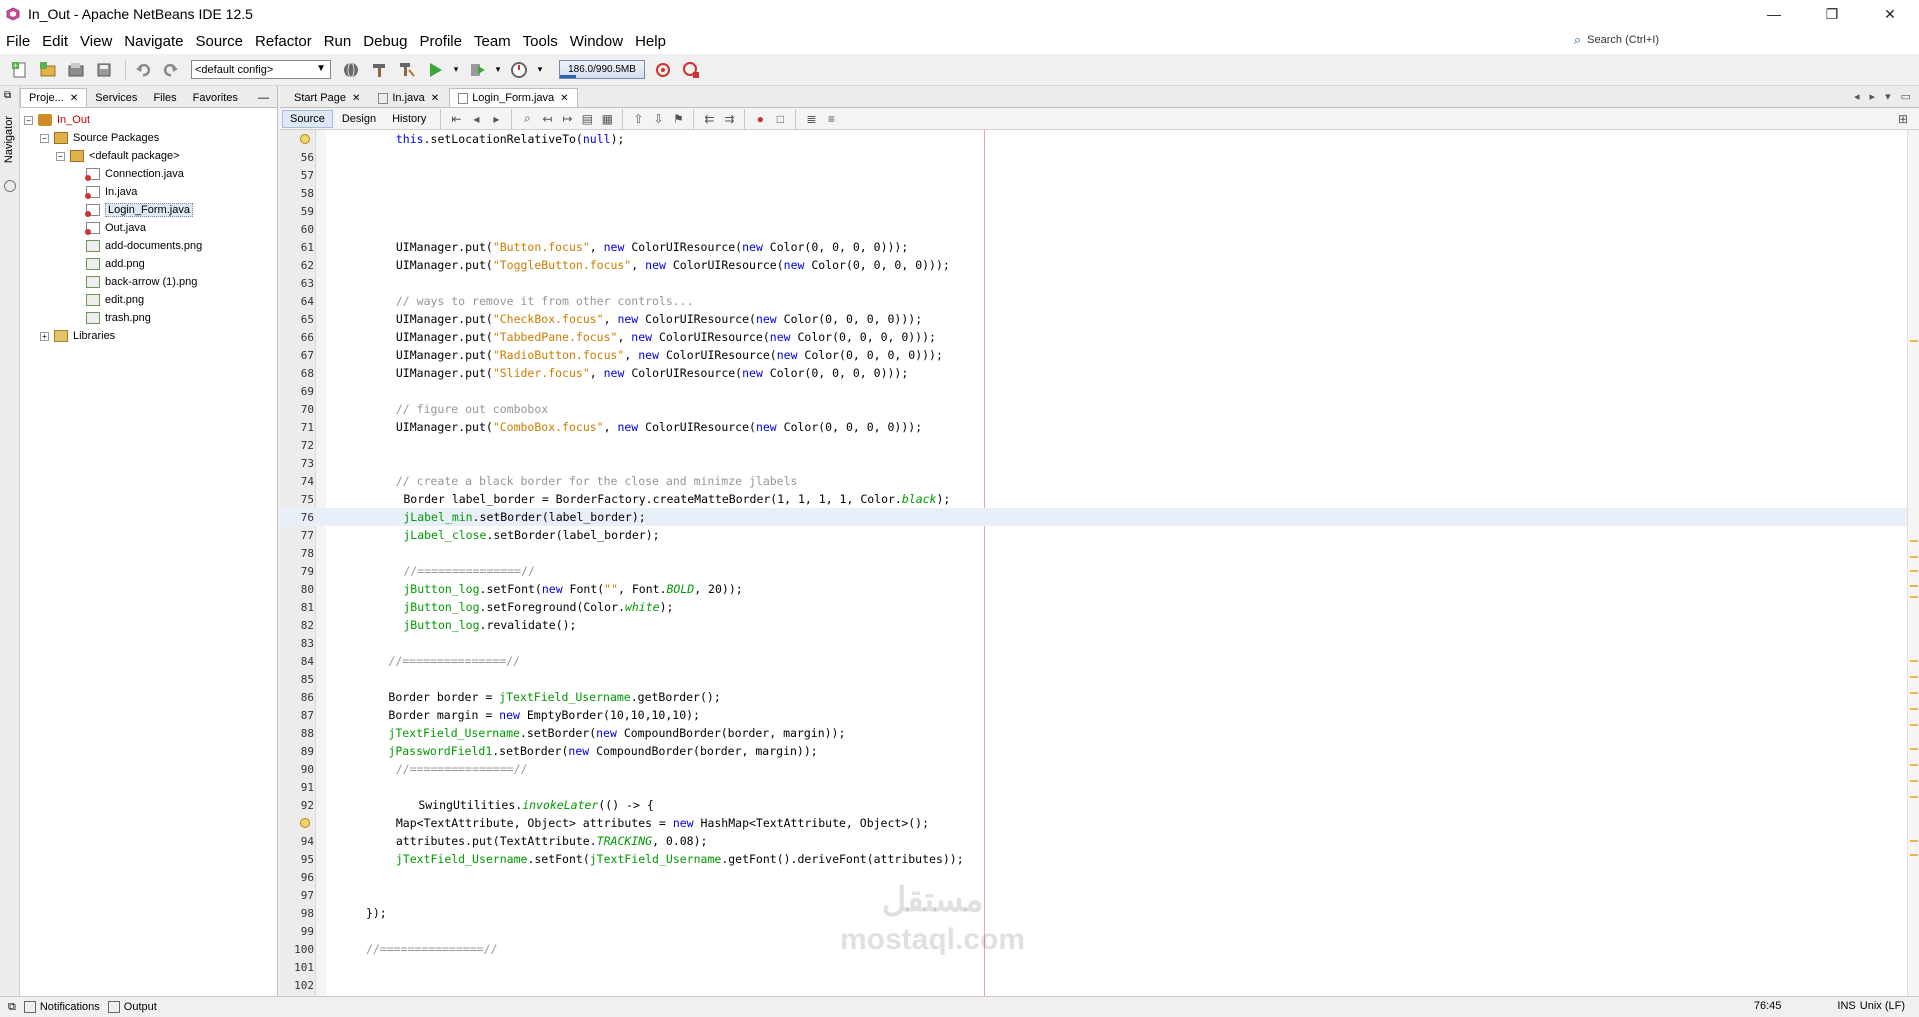 The height and width of the screenshot is (1017, 1919). Describe the element at coordinates (1099, 535) in the screenshot. I see `code-line: 77 jLabel_close.setBorder(label_border);` at that location.